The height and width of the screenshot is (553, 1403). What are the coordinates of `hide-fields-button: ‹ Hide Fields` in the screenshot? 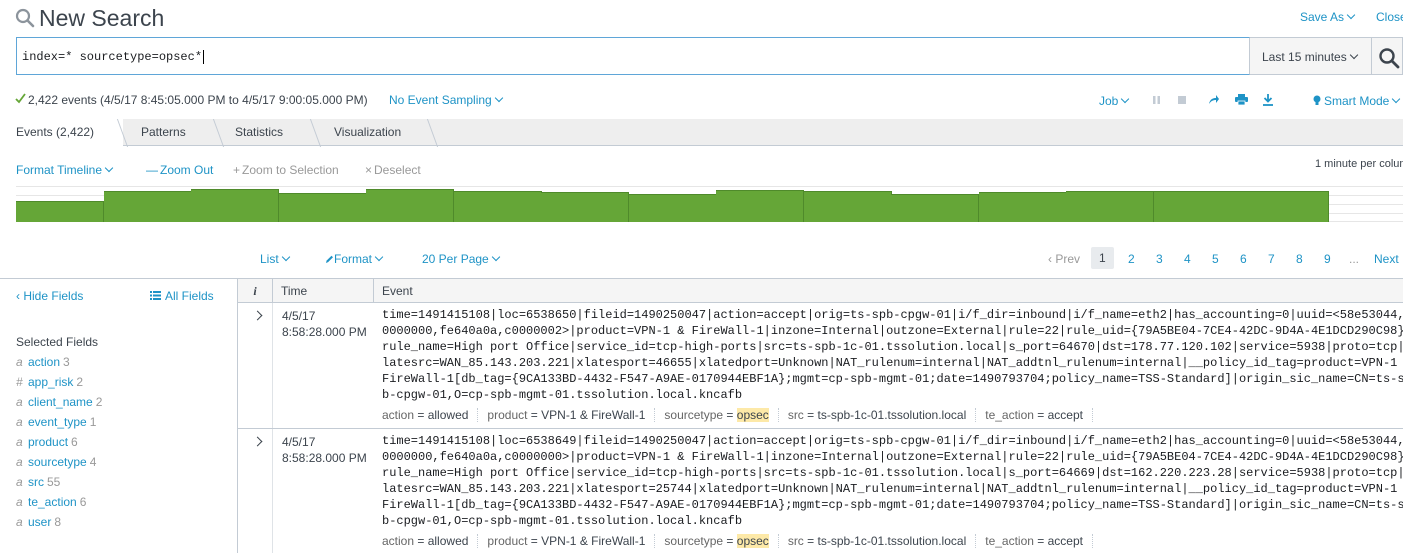 It's located at (49, 296).